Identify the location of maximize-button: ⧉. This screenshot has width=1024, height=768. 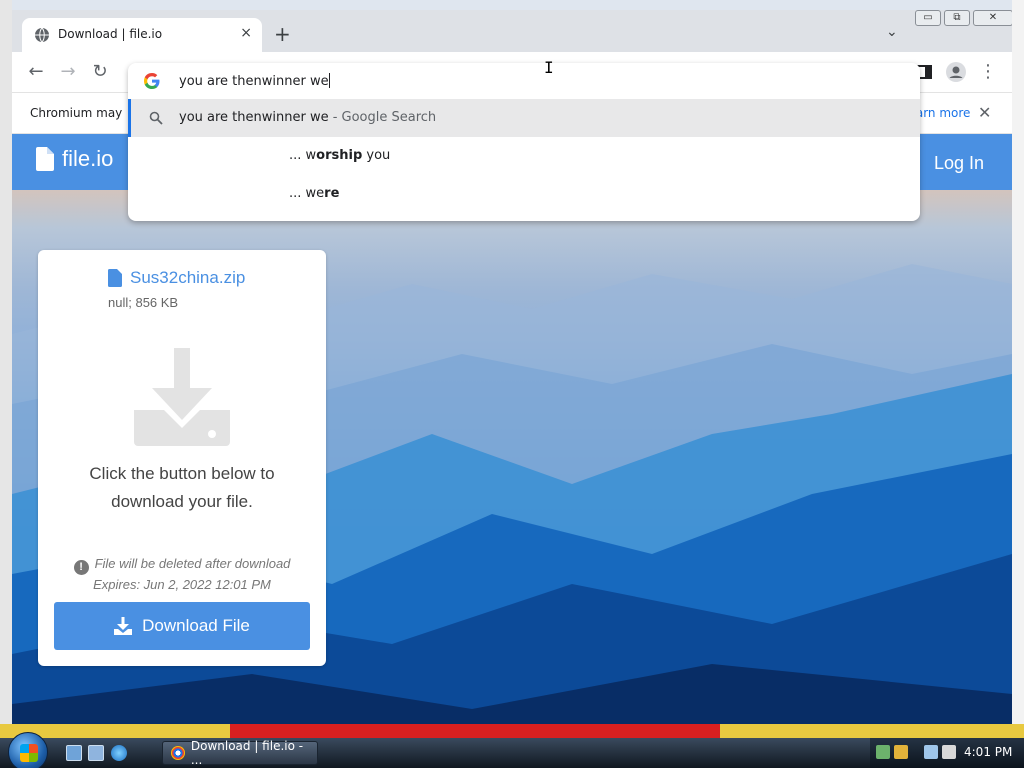
(957, 18).